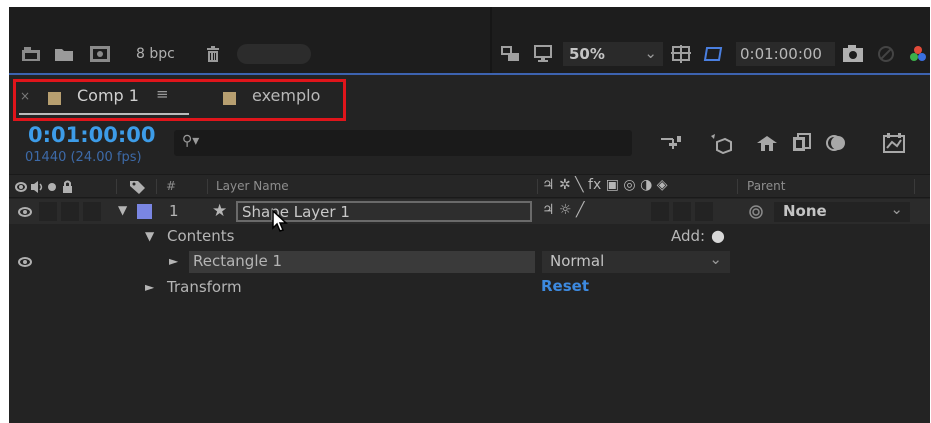 This screenshot has height=423, width=931. I want to click on audio-toggle, so click(48, 211).